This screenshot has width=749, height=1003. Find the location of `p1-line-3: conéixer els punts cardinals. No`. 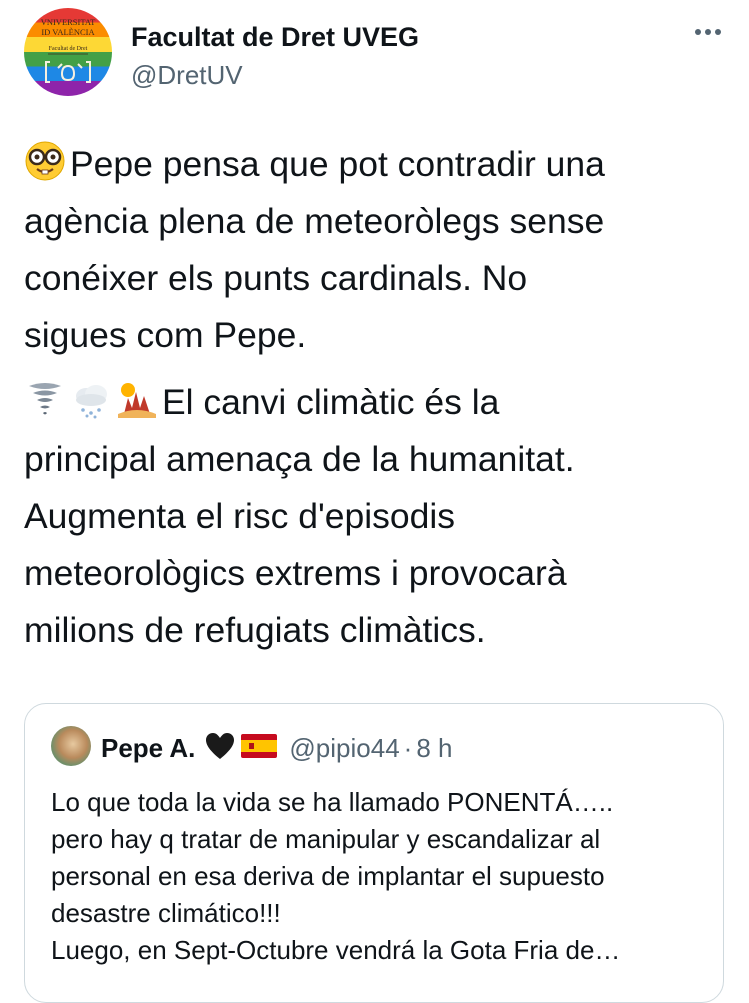

p1-line-3: conéixer els punts cardinals. No is located at coordinates (276, 278).